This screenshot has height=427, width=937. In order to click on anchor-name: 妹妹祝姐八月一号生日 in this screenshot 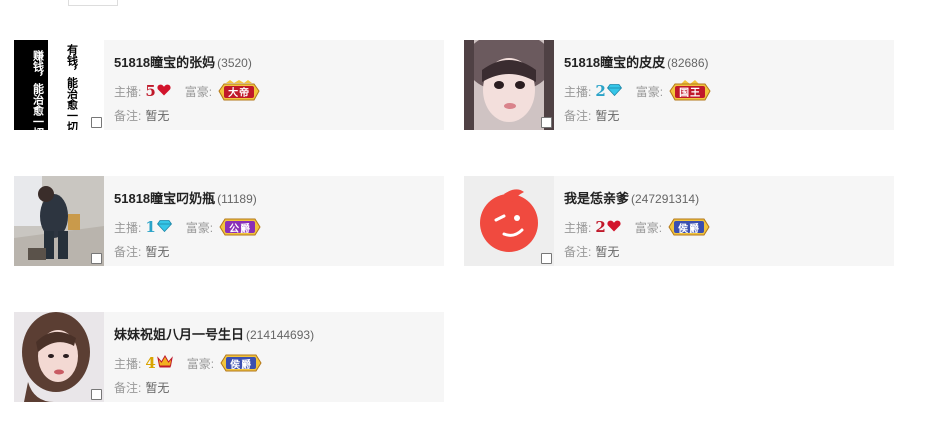, I will do `click(179, 334)`.